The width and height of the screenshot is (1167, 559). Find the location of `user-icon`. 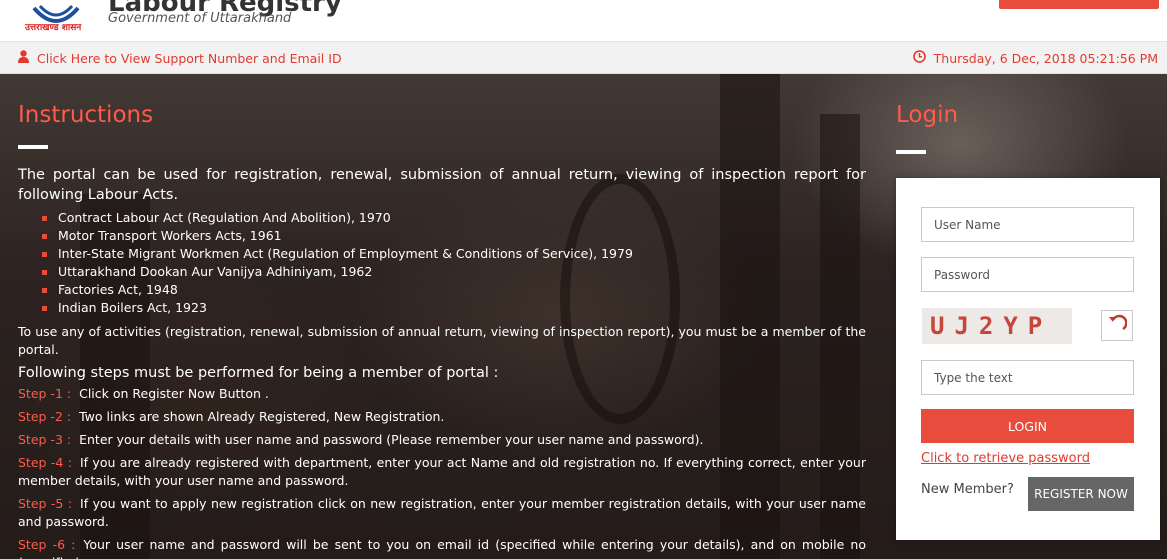

user-icon is located at coordinates (23, 58).